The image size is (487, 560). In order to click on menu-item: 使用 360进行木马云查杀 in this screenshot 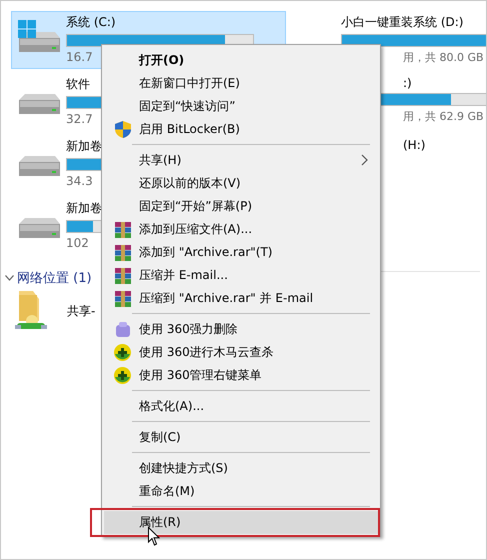, I will do `click(241, 352)`.